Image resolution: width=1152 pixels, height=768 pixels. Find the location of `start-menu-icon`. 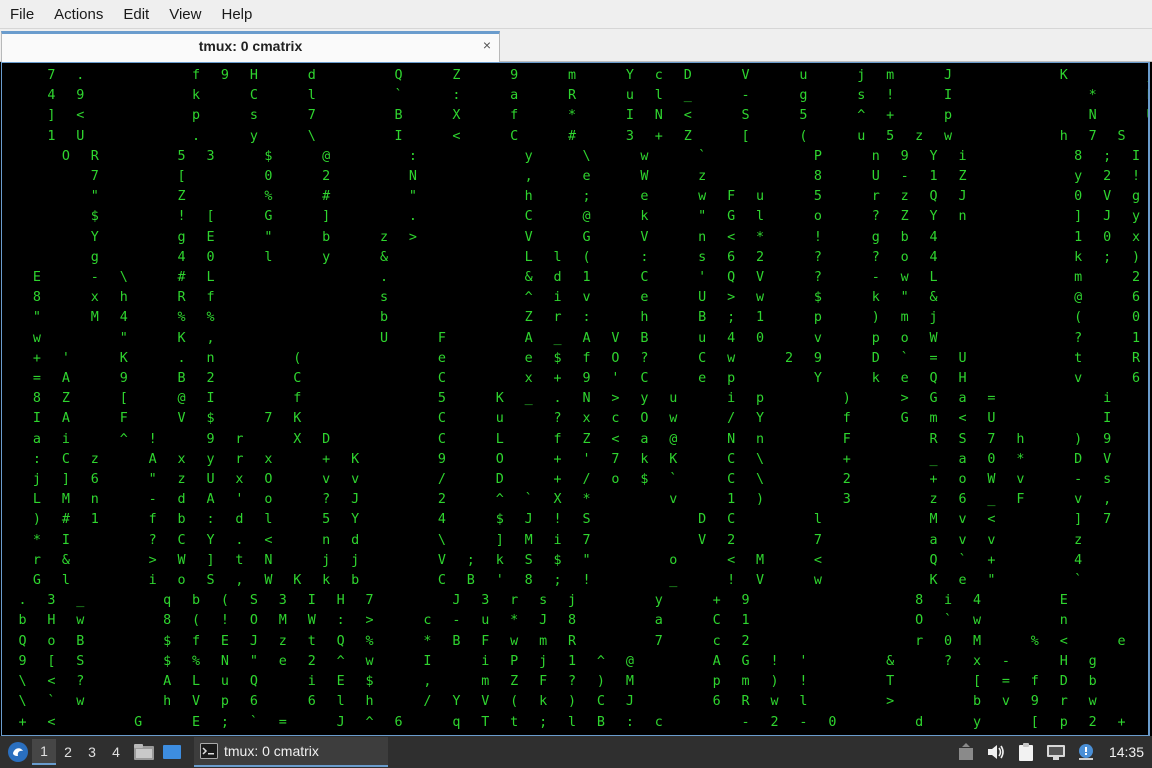

start-menu-icon is located at coordinates (18, 752).